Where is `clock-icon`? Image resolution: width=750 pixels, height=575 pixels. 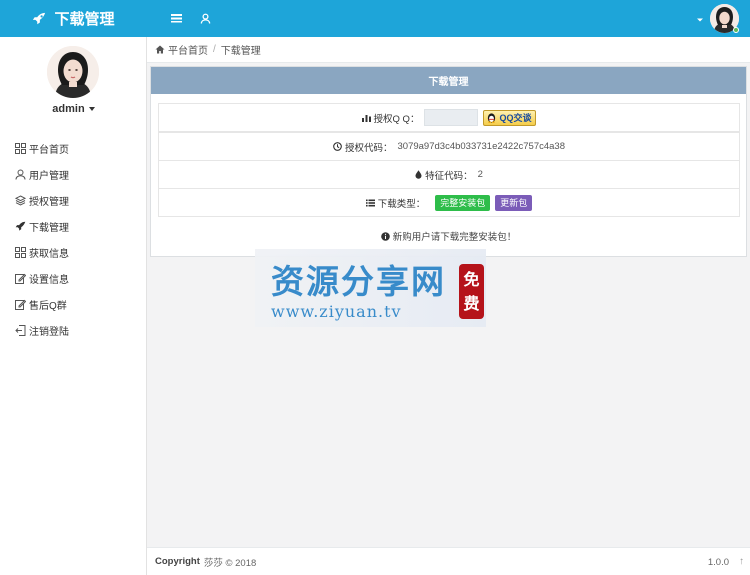
clock-icon is located at coordinates (337, 146).